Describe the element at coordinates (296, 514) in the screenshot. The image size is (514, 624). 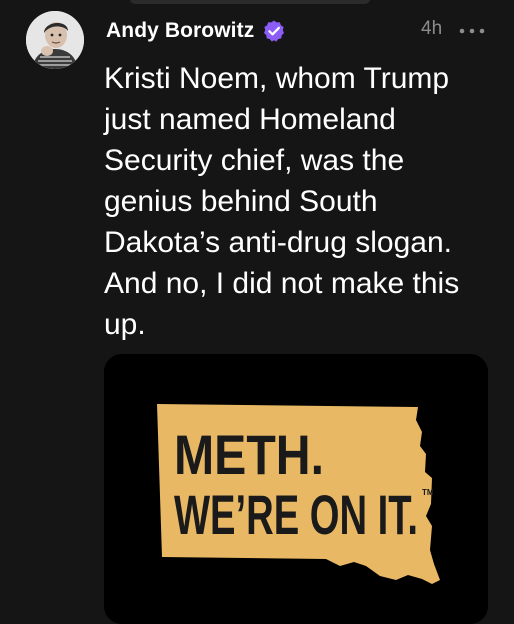
I see `slogan-line-2: WE’RE ON IT.` at that location.